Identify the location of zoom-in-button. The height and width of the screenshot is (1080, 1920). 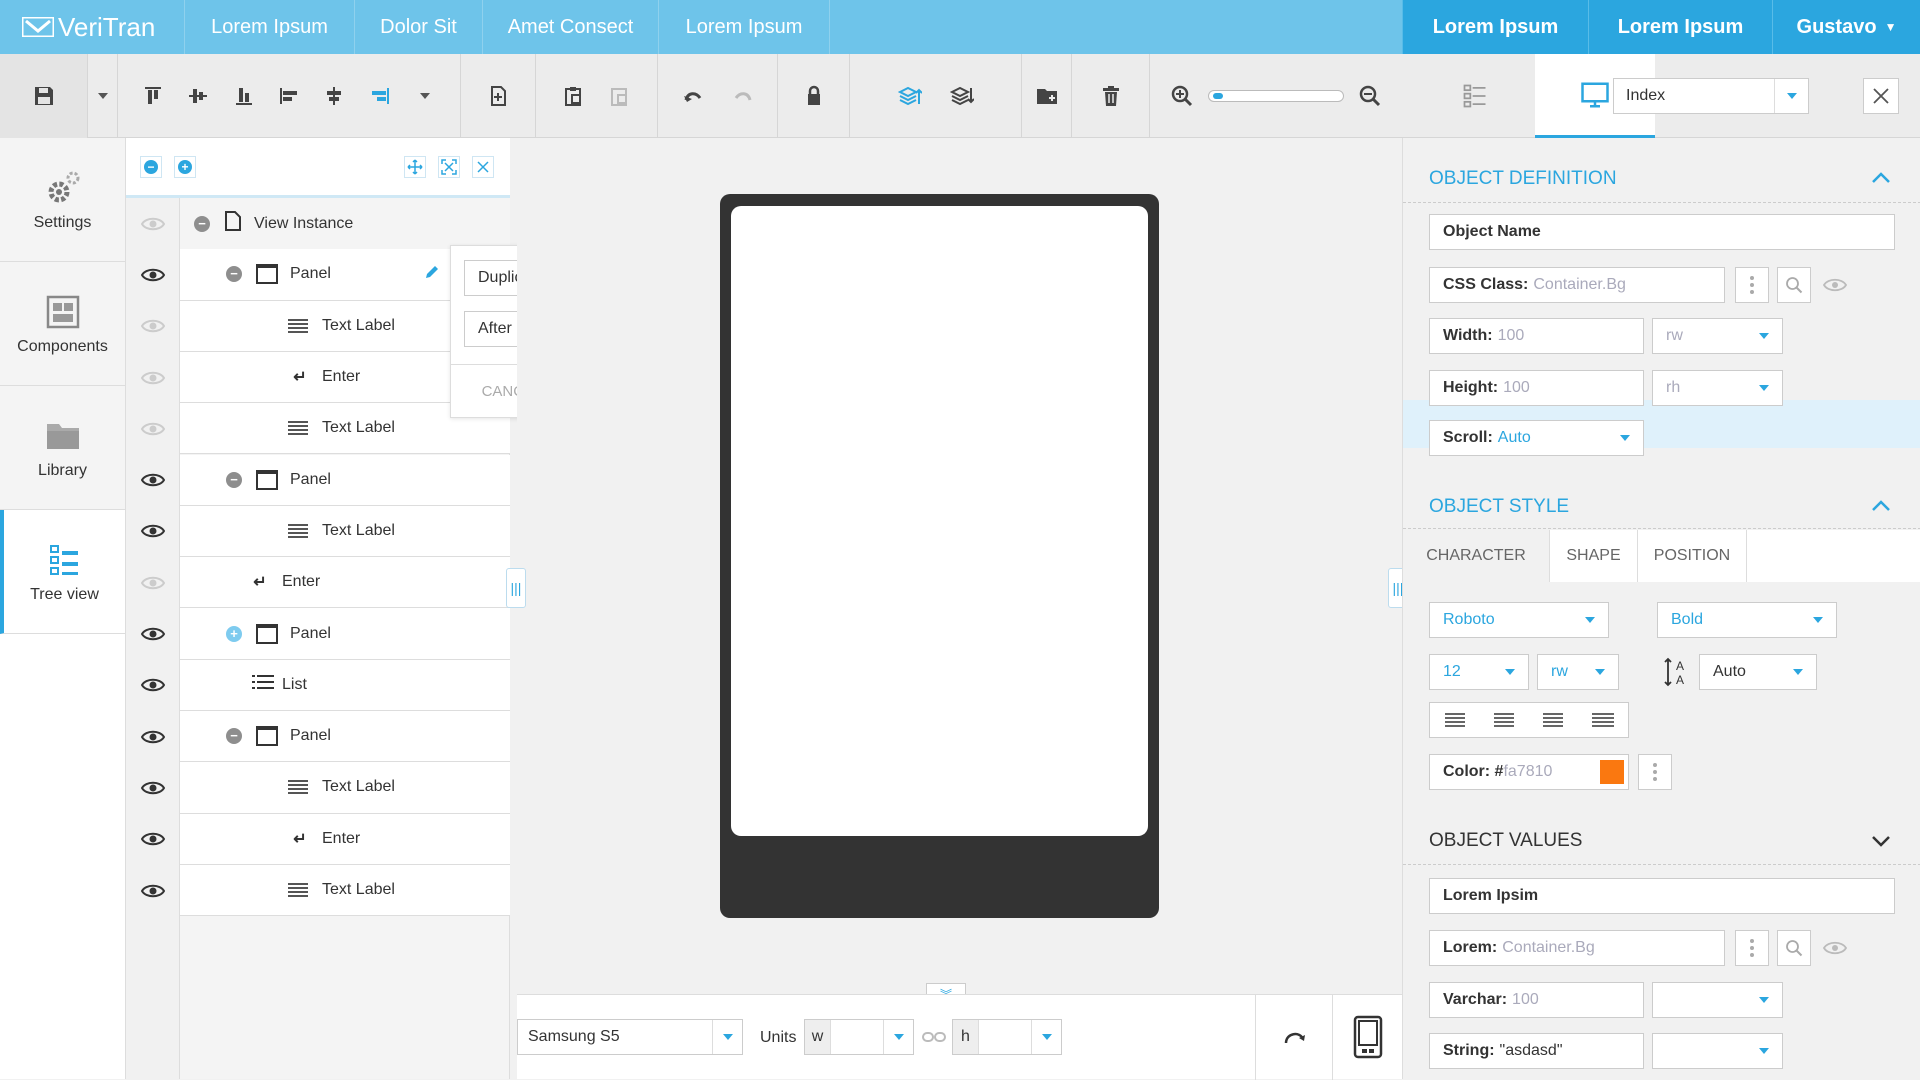
(1182, 96).